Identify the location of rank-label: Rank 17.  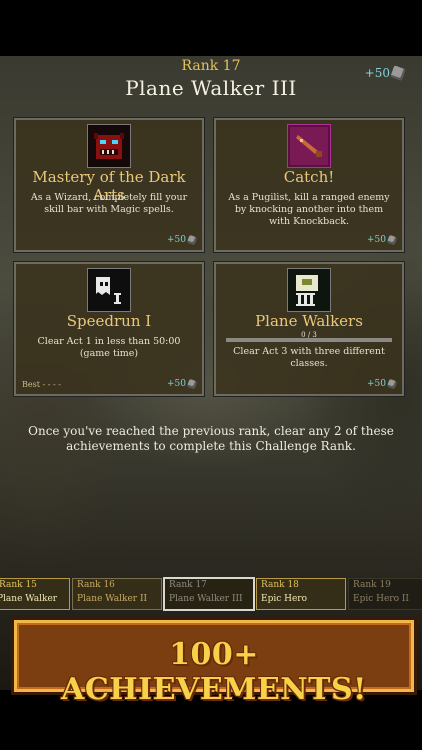
(211, 66).